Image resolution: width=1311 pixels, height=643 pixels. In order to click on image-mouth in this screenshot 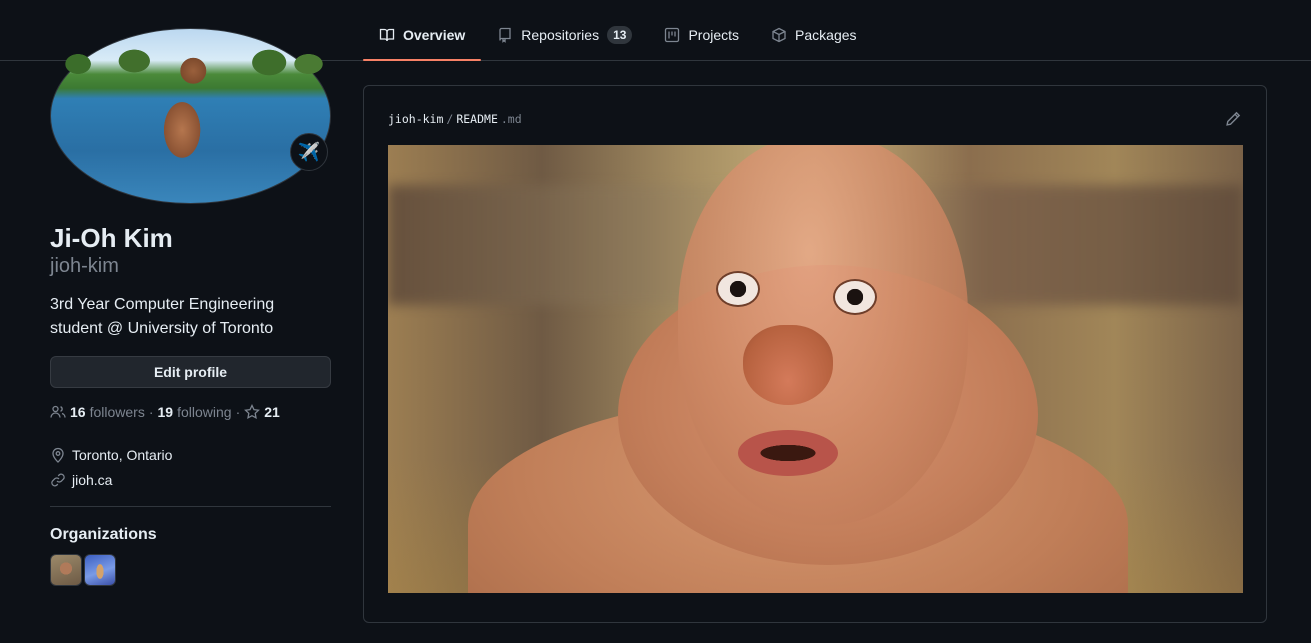, I will do `click(788, 453)`.